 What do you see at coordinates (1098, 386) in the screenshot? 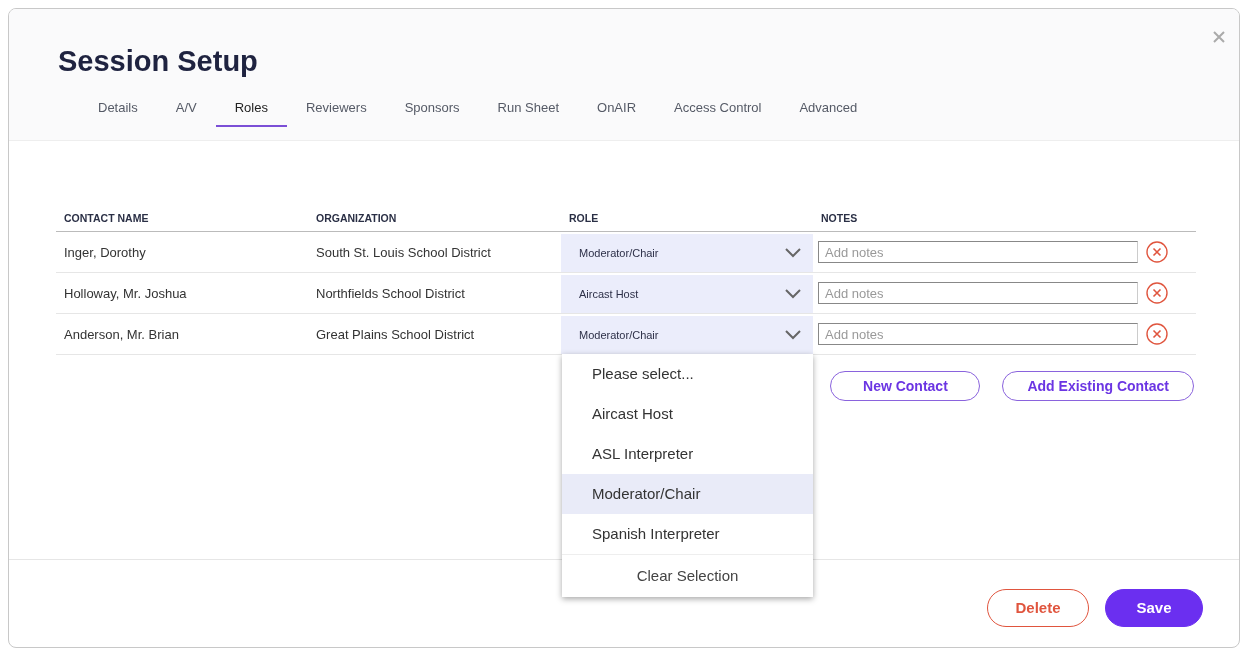
I see `contact-button: Add Existing Contact` at bounding box center [1098, 386].